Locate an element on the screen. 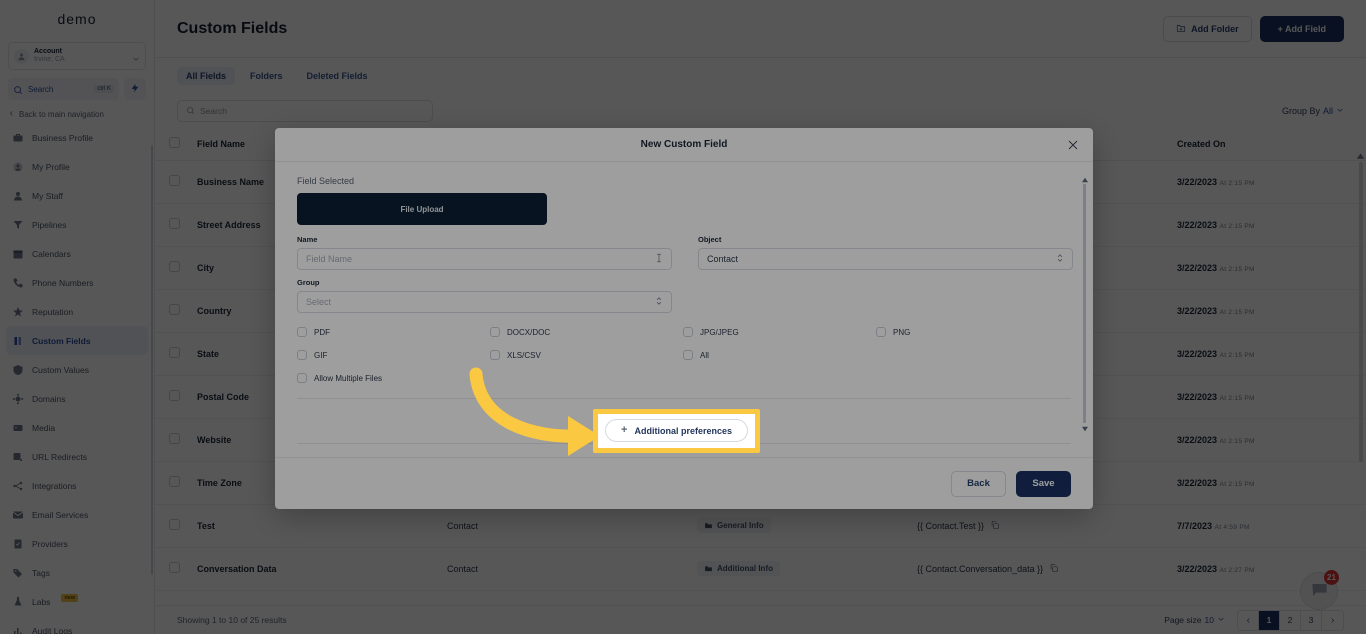 The image size is (1366, 634). table-search-placeholder: Search is located at coordinates (213, 111).